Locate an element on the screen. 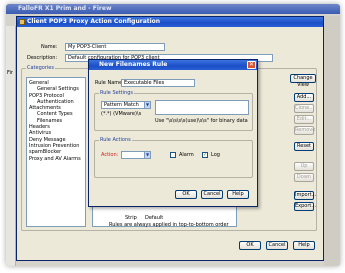 The image size is (345, 273). dialog-help-button: Help is located at coordinates (238, 194).